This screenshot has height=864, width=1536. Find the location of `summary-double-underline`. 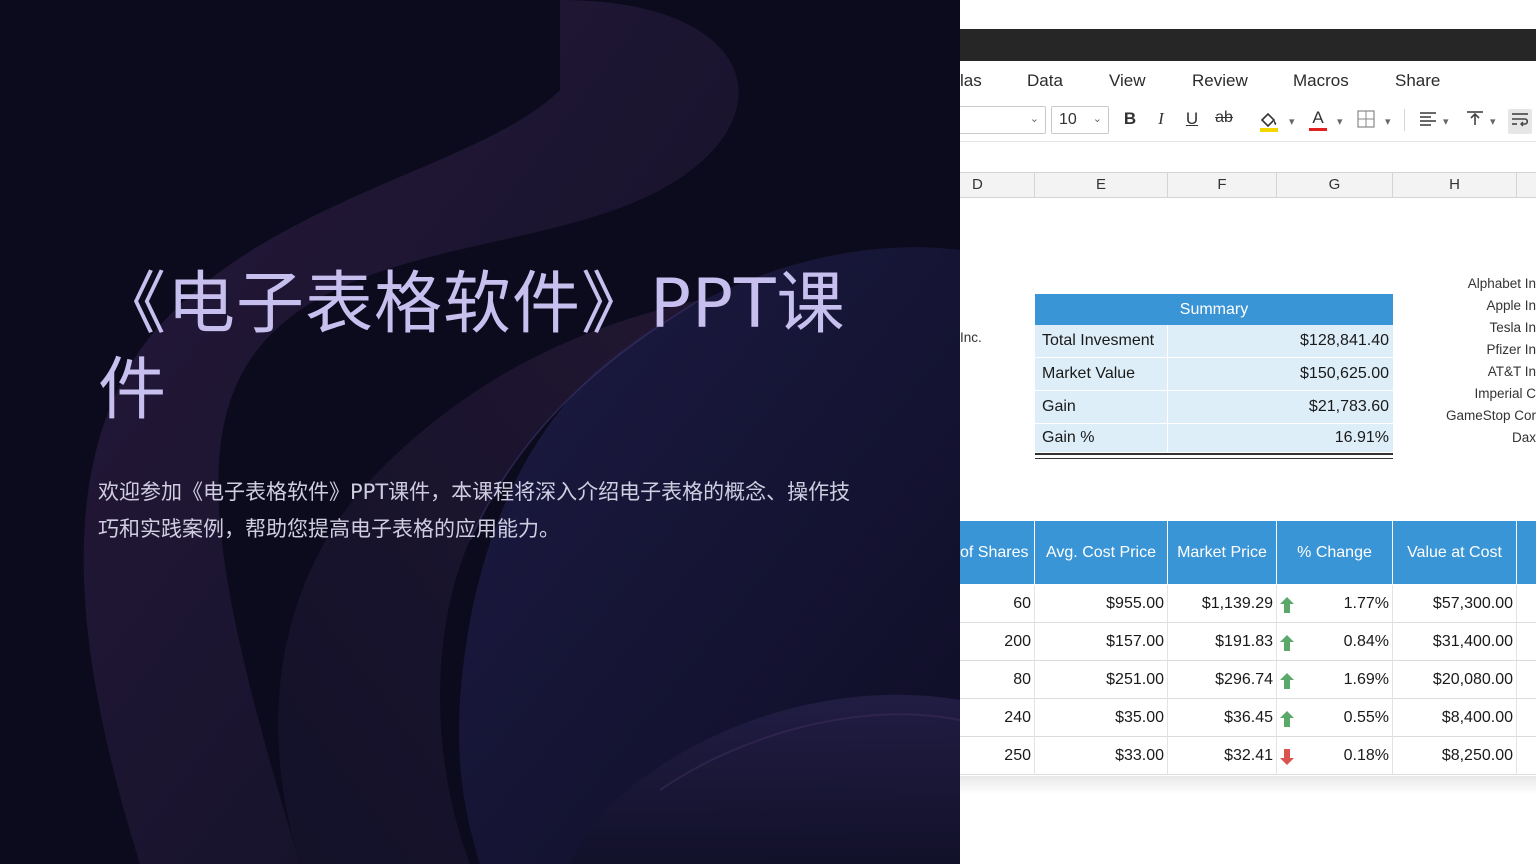

summary-double-underline is located at coordinates (1214, 456).